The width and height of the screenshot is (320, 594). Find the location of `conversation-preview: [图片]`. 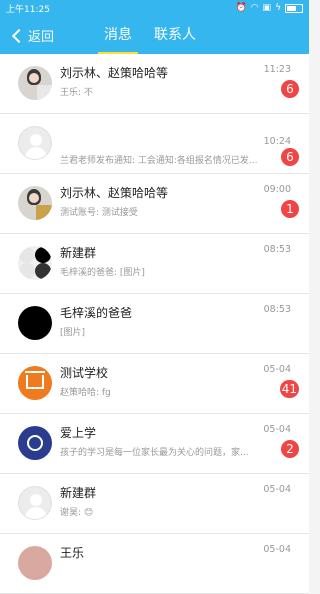

conversation-preview: [图片] is located at coordinates (73, 333).